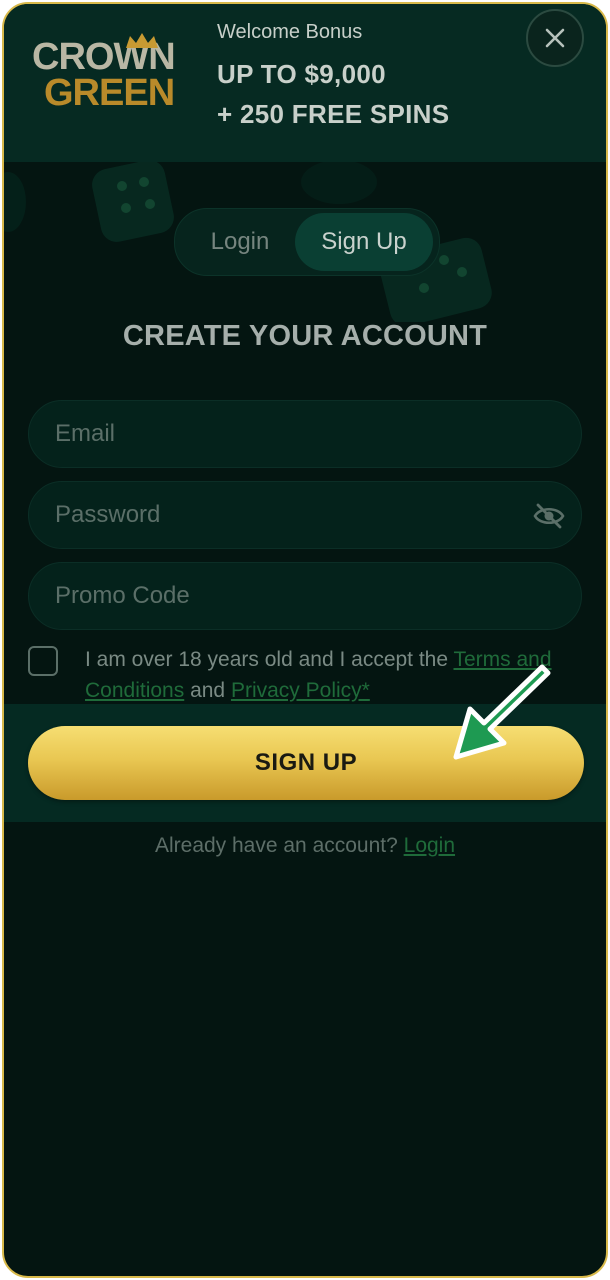 The width and height of the screenshot is (610, 1280). I want to click on email-field-wrapper, so click(305, 434).